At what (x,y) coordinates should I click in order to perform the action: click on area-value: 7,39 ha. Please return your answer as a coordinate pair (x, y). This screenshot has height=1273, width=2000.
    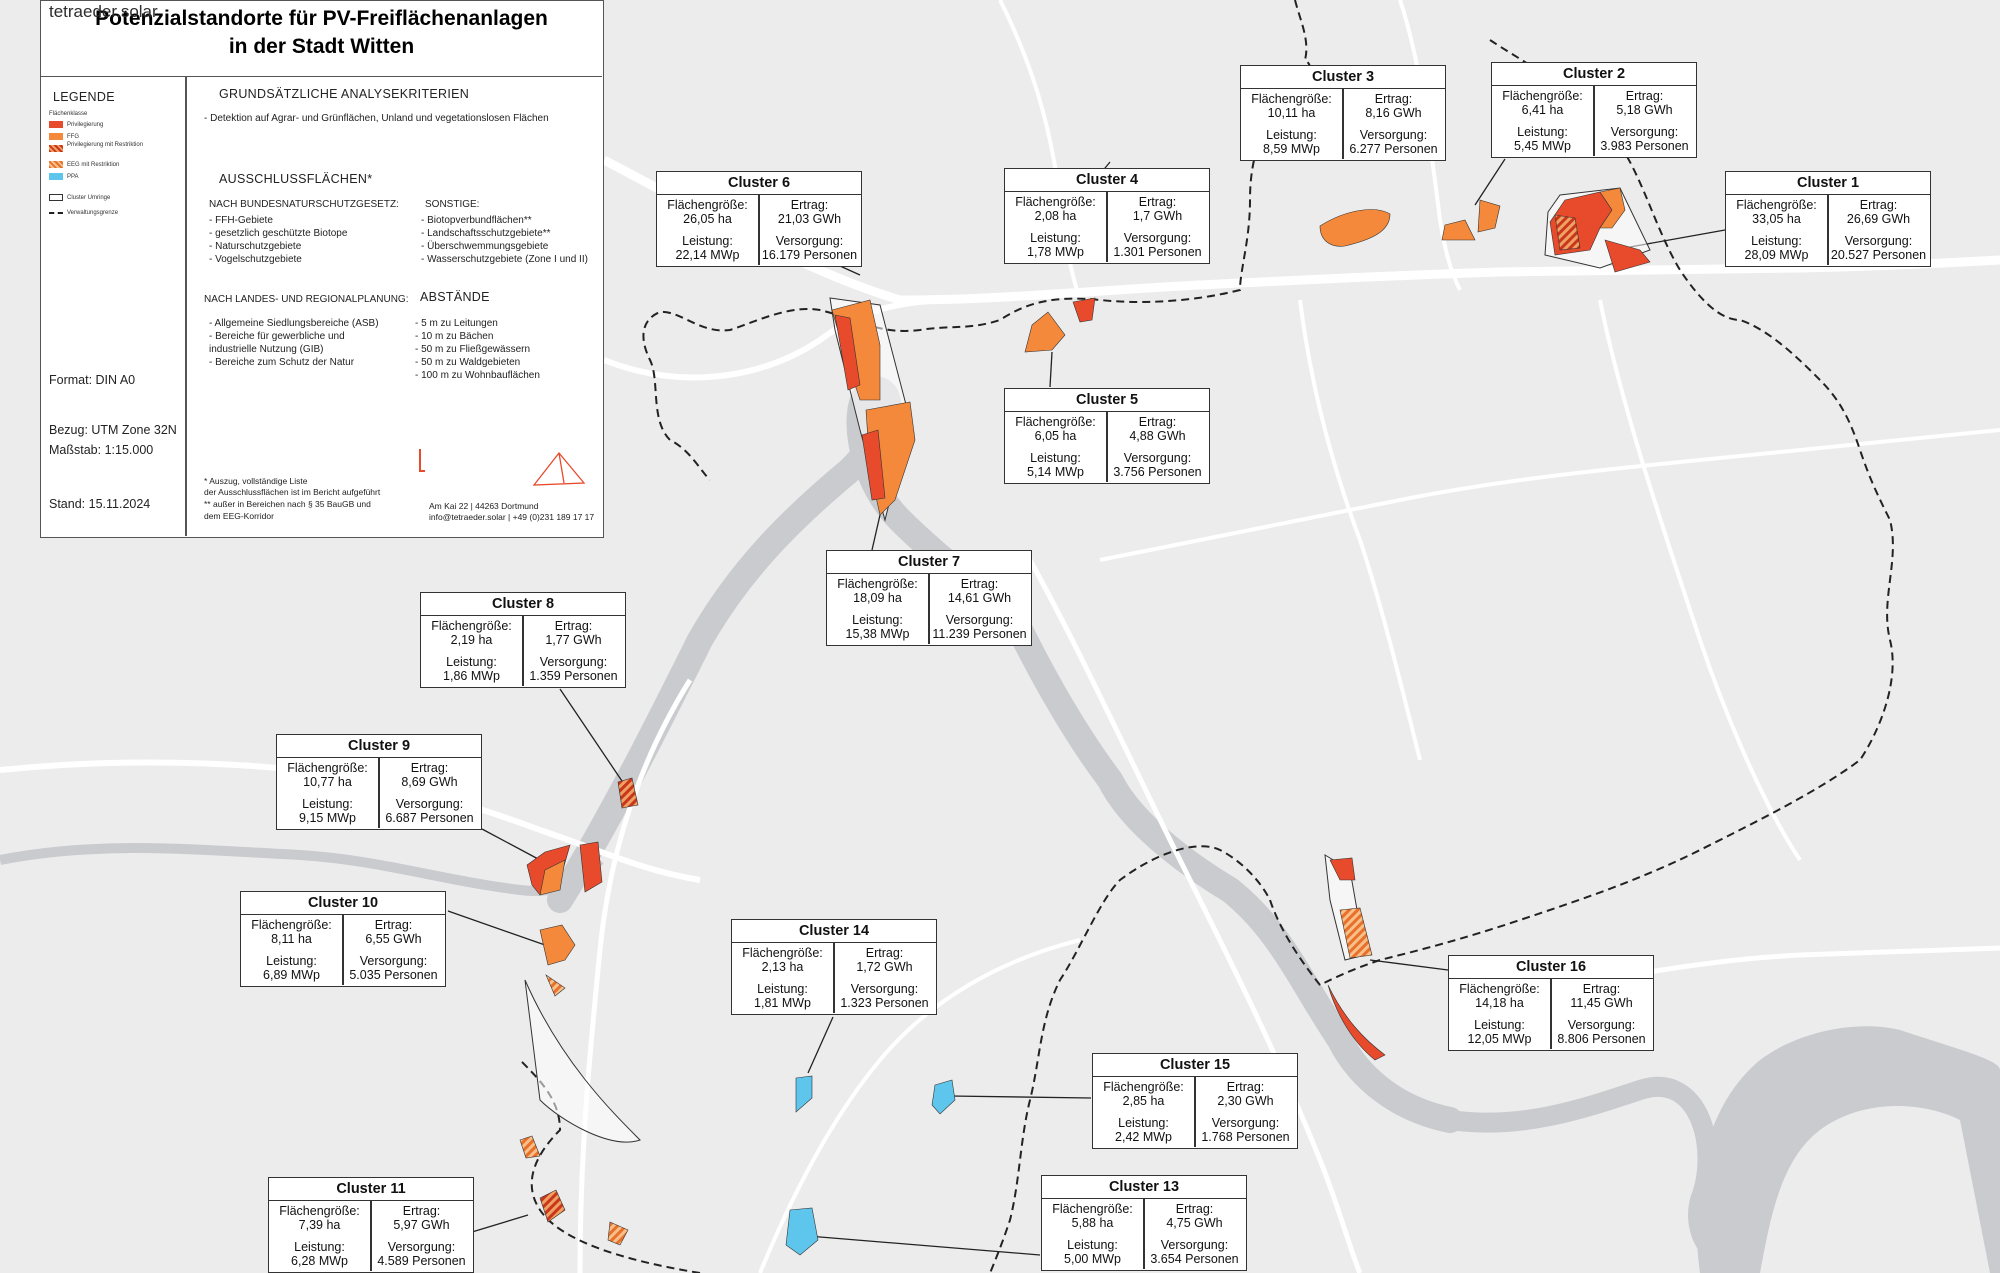
    Looking at the image, I should click on (319, 1225).